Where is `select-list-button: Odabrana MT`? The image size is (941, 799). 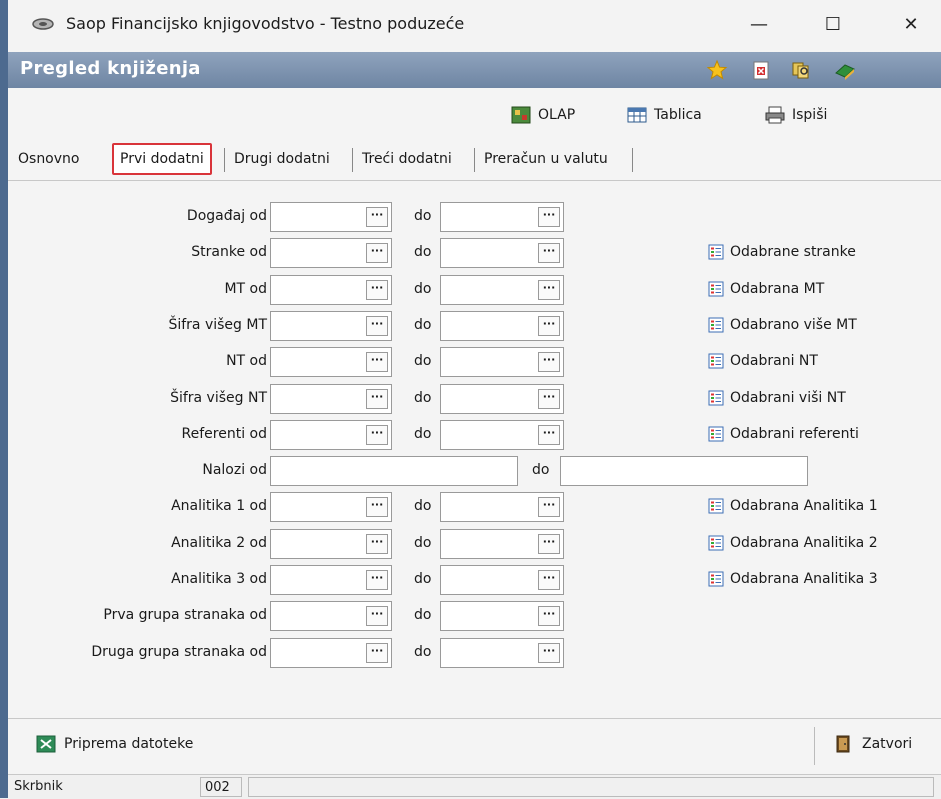
select-list-button: Odabrana MT is located at coordinates (766, 289).